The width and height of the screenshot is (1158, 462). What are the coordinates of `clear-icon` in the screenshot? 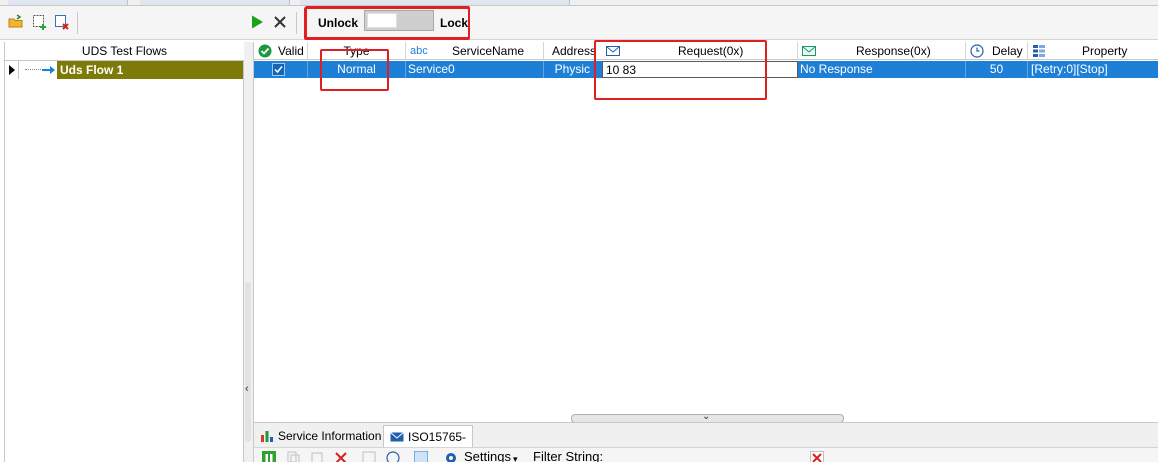 It's located at (341, 456).